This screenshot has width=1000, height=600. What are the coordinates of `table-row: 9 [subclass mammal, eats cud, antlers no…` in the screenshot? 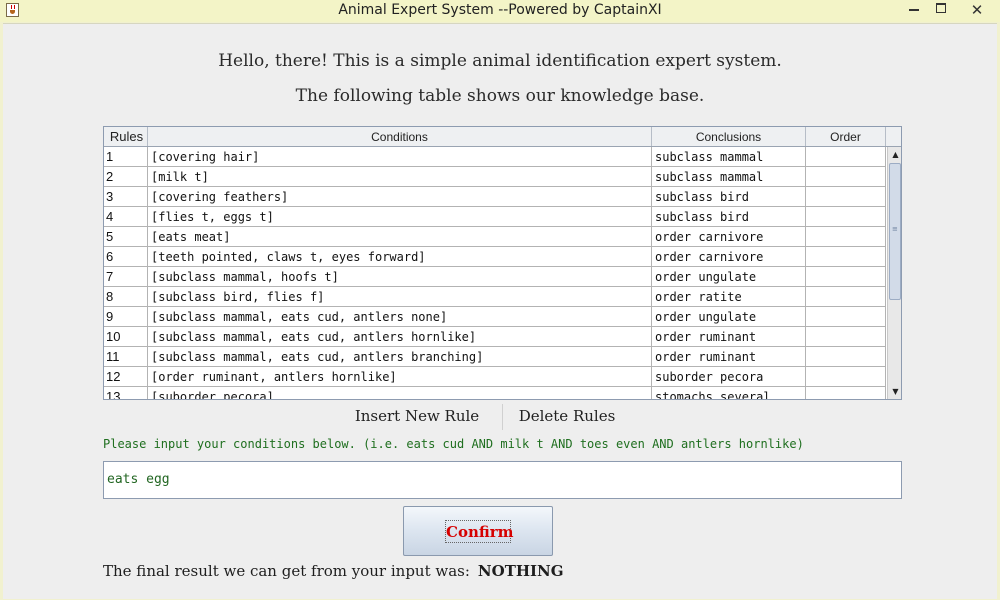 It's located at (495, 317).